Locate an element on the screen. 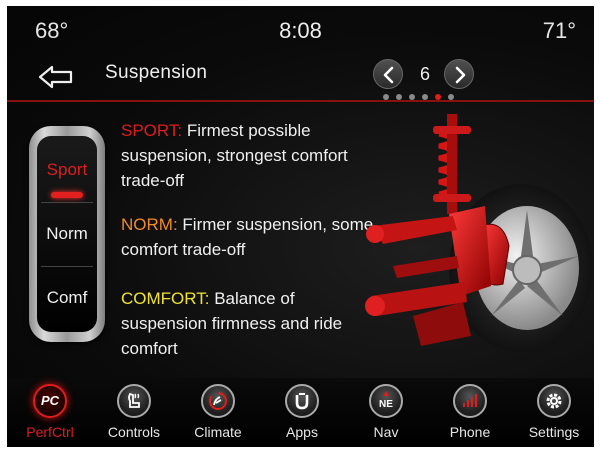 Image resolution: width=601 pixels, height=452 pixels. suspension-mode-selector: Sport Norm Comf is located at coordinates (67, 234).